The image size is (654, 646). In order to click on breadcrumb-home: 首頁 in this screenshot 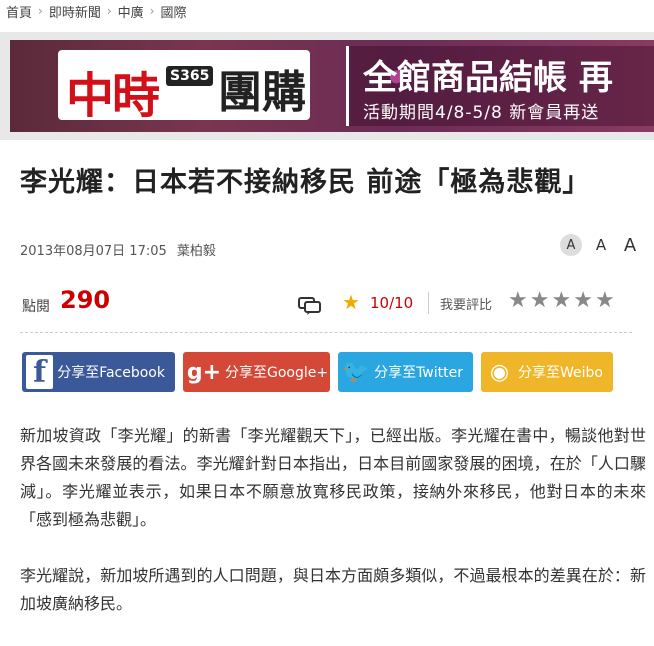, I will do `click(19, 11)`.